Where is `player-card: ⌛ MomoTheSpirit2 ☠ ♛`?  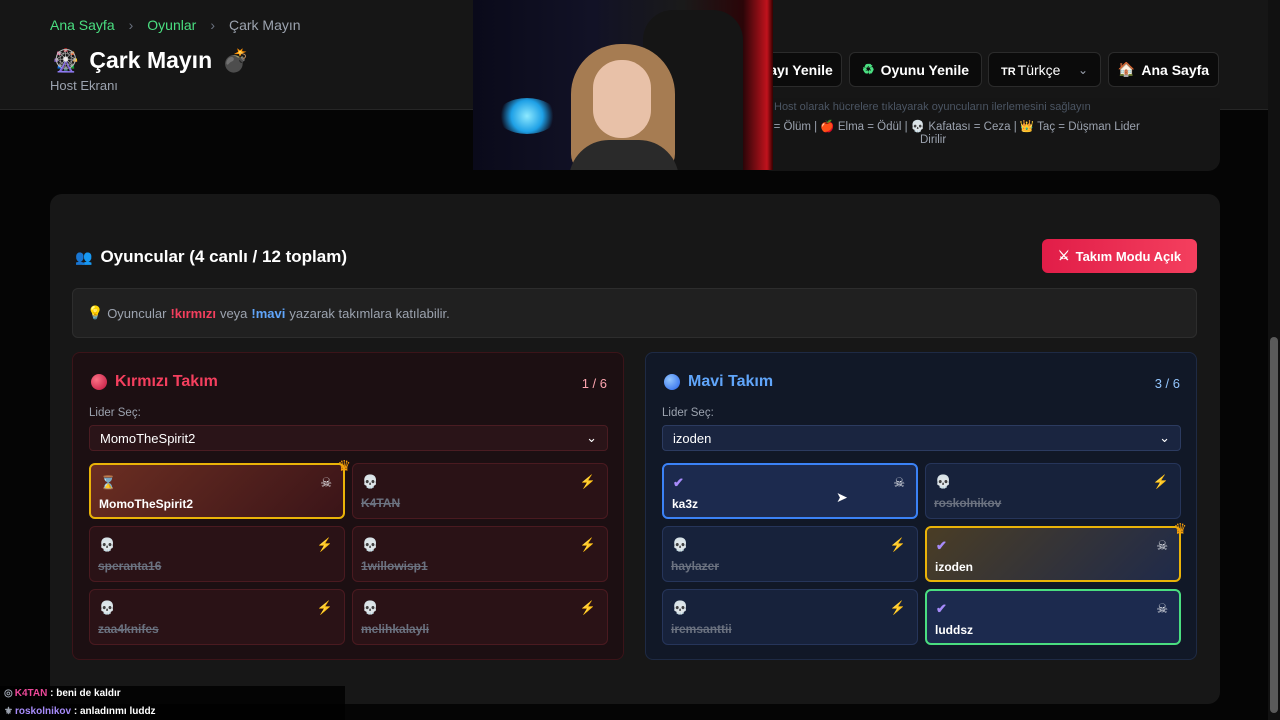 player-card: ⌛ MomoTheSpirit2 ☠ ♛ is located at coordinates (220, 488).